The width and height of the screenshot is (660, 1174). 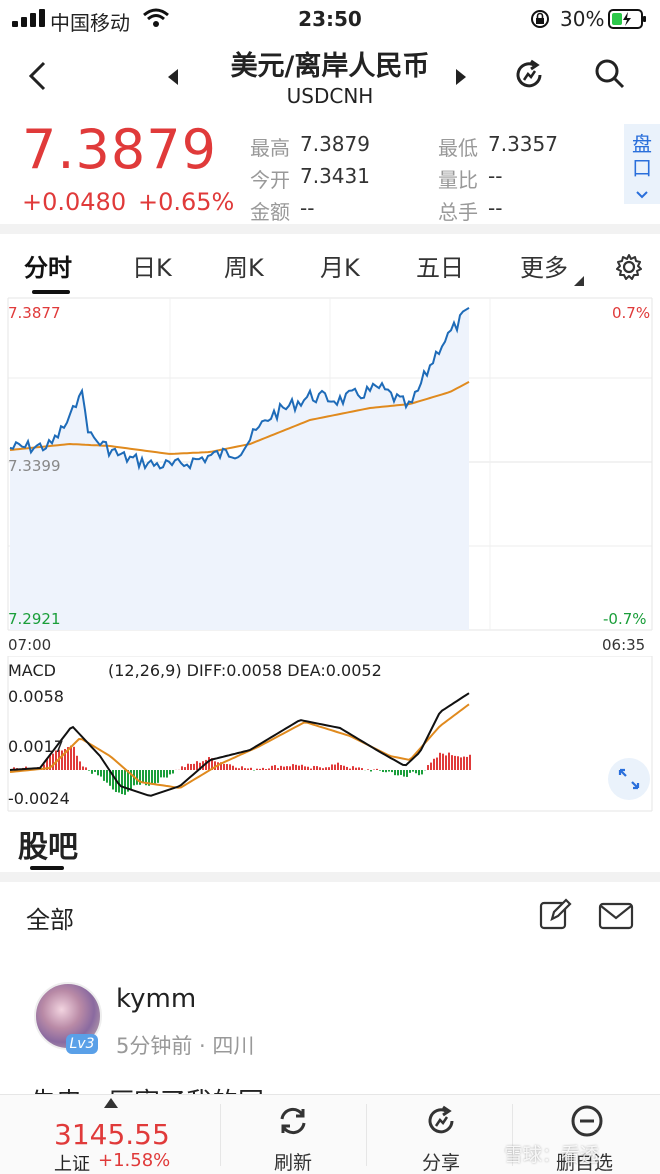 What do you see at coordinates (552, 1155) in the screenshot?
I see `watermark: 雪球：看透` at bounding box center [552, 1155].